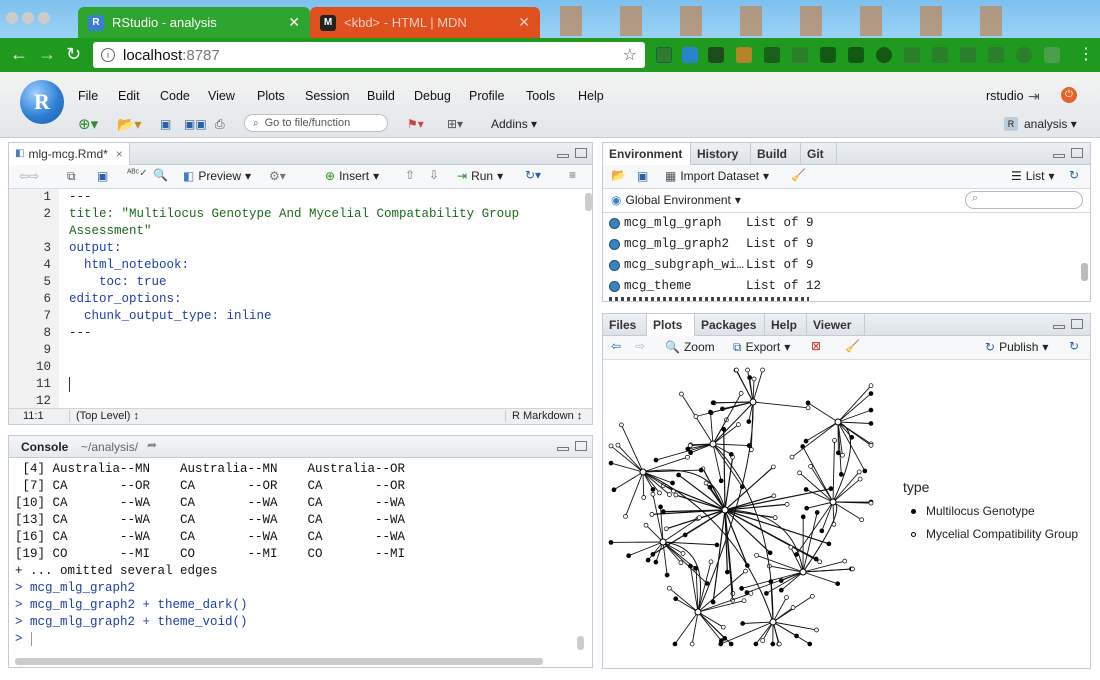  I want to click on git-icon: ⚑▾, so click(415, 124).